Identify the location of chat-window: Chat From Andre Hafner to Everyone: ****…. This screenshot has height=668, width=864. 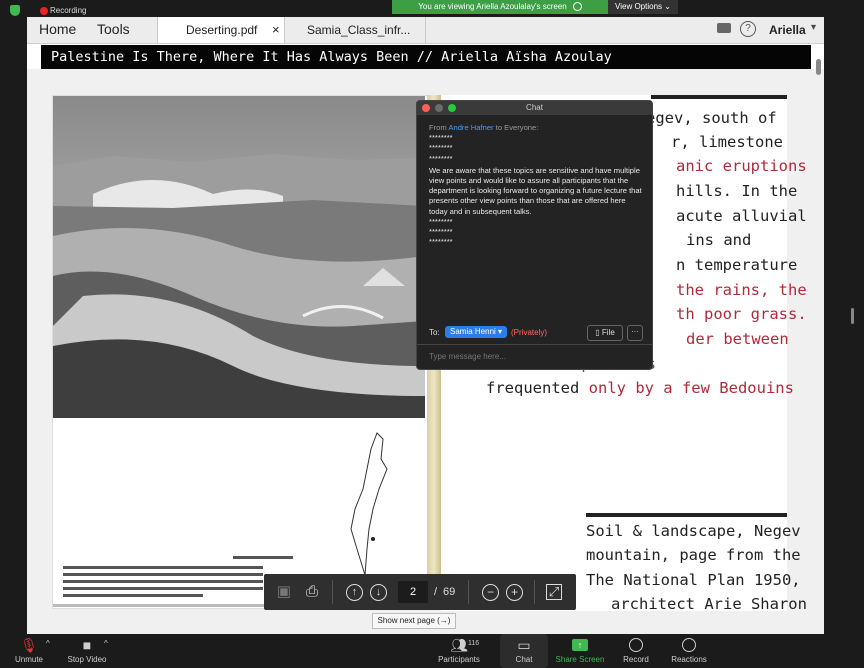
(534, 235).